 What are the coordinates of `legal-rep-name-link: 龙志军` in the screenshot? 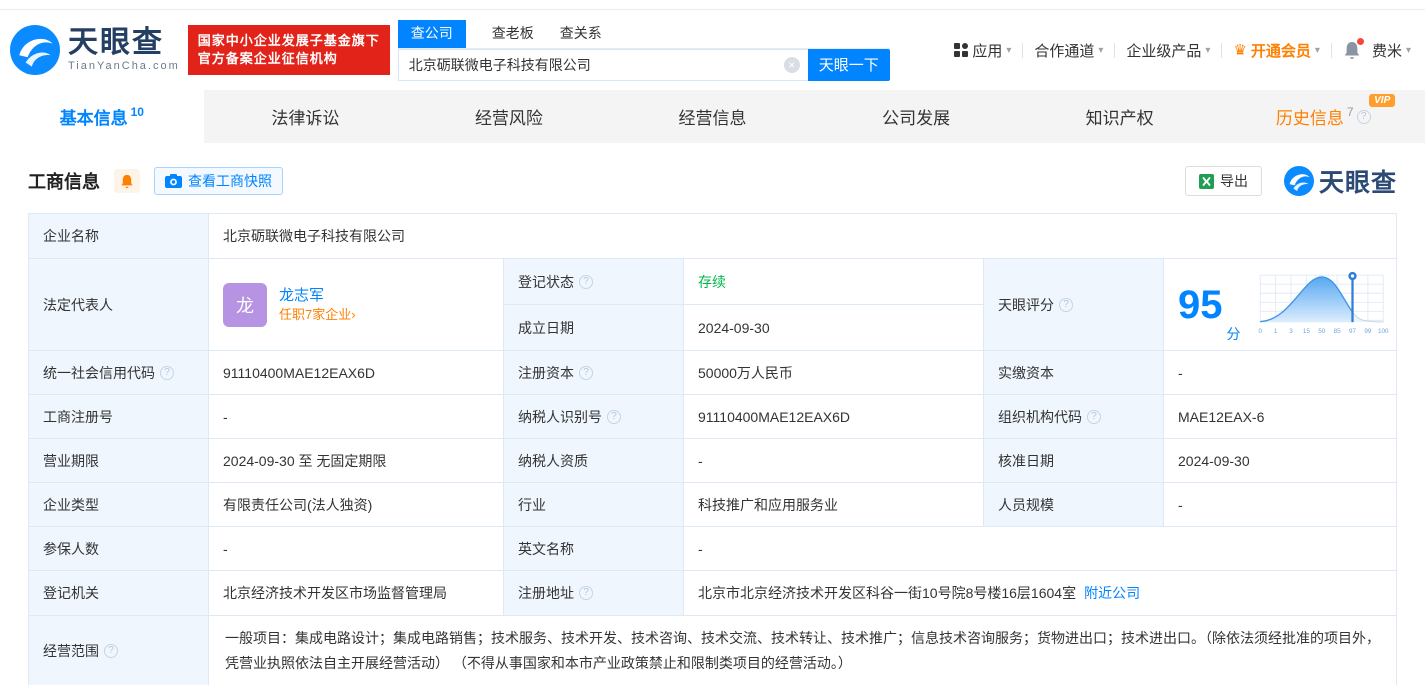 It's located at (317, 295).